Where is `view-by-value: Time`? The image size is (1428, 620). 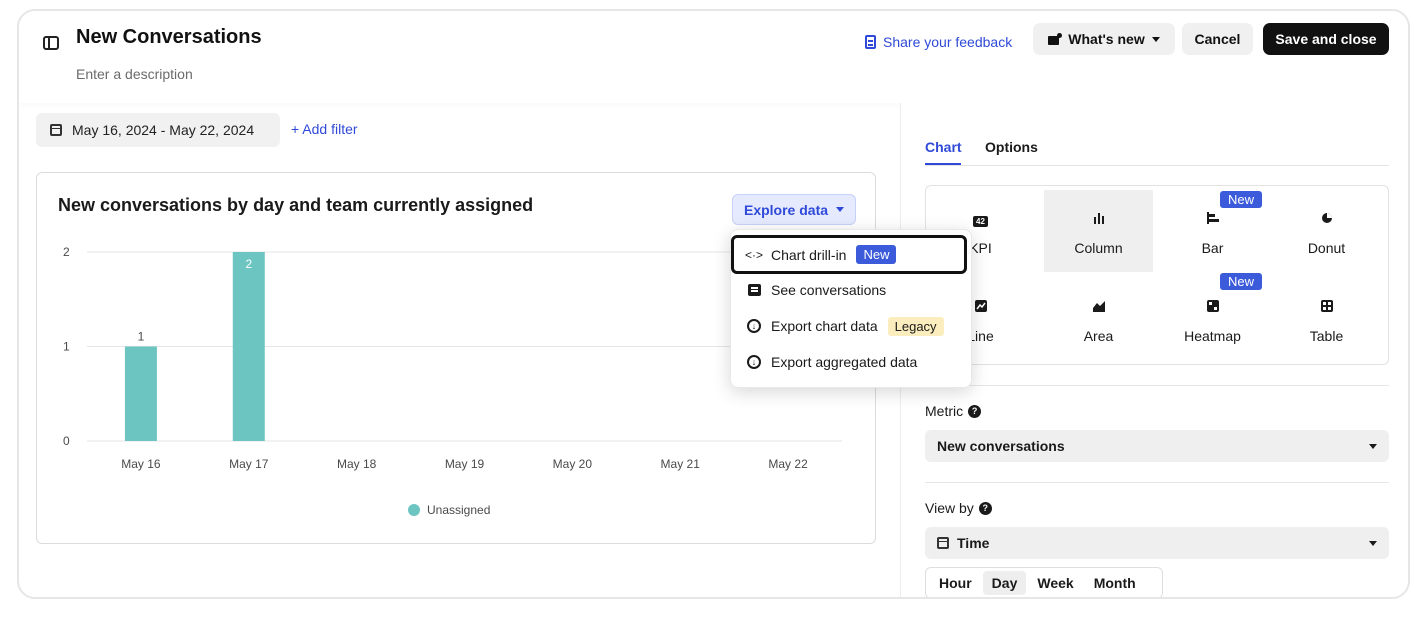 view-by-value: Time is located at coordinates (973, 543).